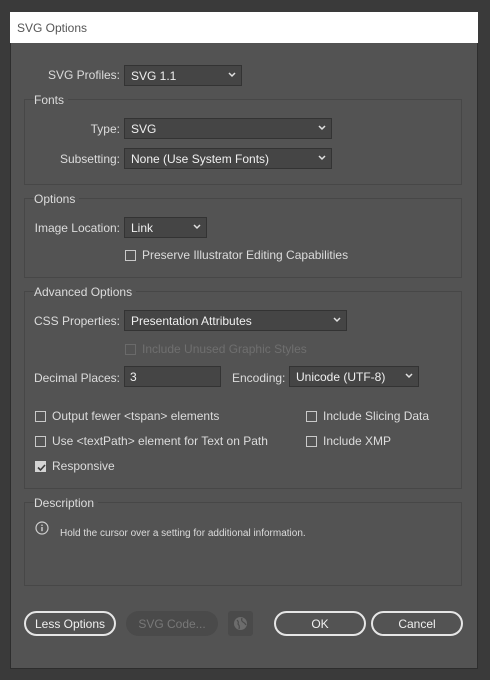 The width and height of the screenshot is (490, 680). Describe the element at coordinates (224, 349) in the screenshot. I see `include-unused-styles-label: Include Unused Graphic Styles` at that location.